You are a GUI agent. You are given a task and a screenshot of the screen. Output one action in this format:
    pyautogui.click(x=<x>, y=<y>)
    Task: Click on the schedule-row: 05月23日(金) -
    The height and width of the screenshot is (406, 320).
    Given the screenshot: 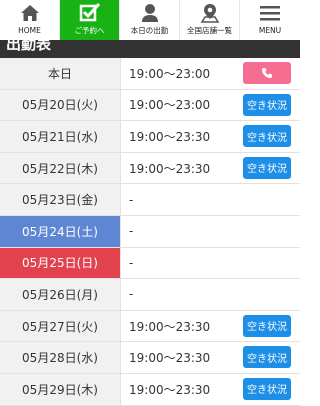 What is the action you would take?
    pyautogui.click(x=150, y=200)
    